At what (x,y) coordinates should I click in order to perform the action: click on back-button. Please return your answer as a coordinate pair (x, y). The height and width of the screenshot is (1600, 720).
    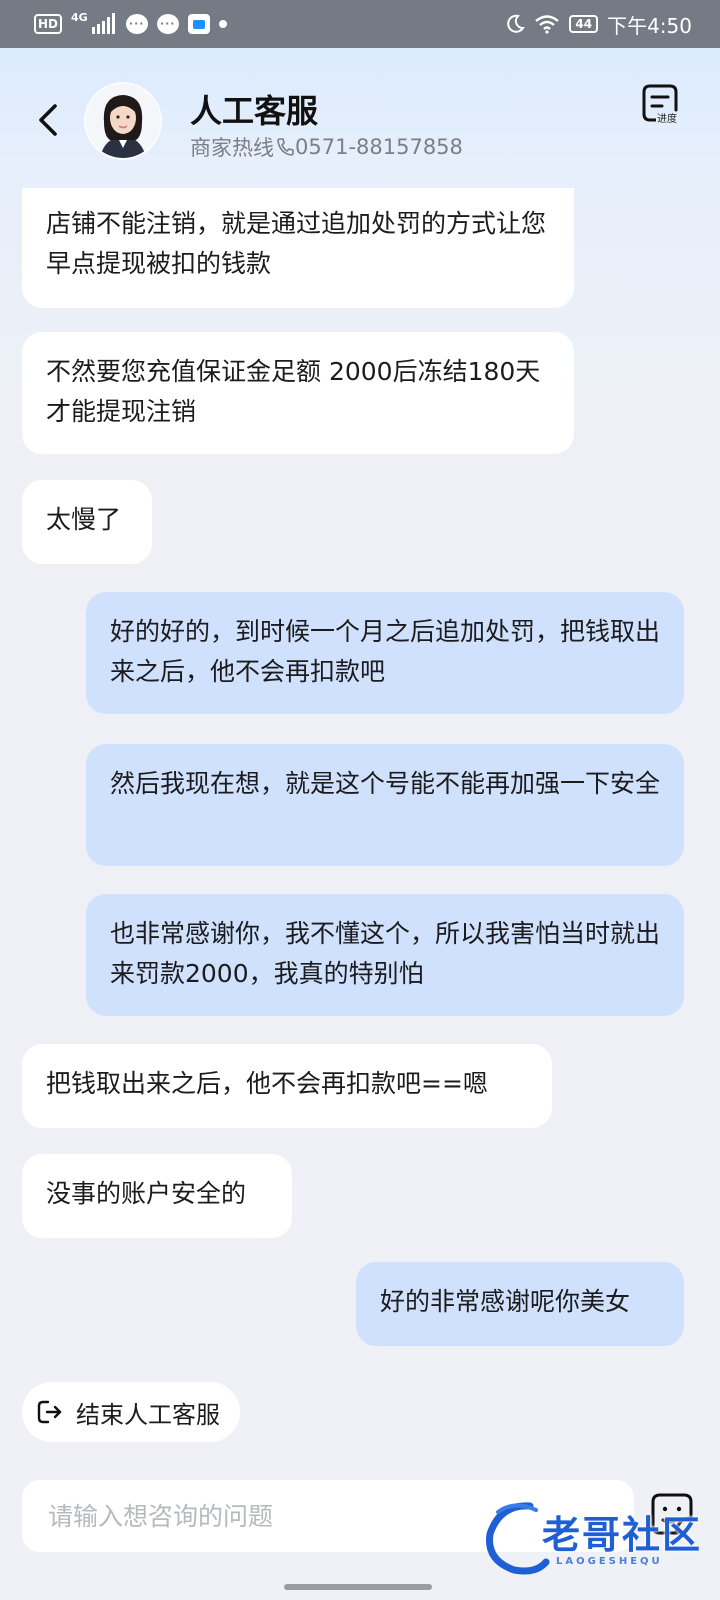
    Looking at the image, I should click on (48, 120).